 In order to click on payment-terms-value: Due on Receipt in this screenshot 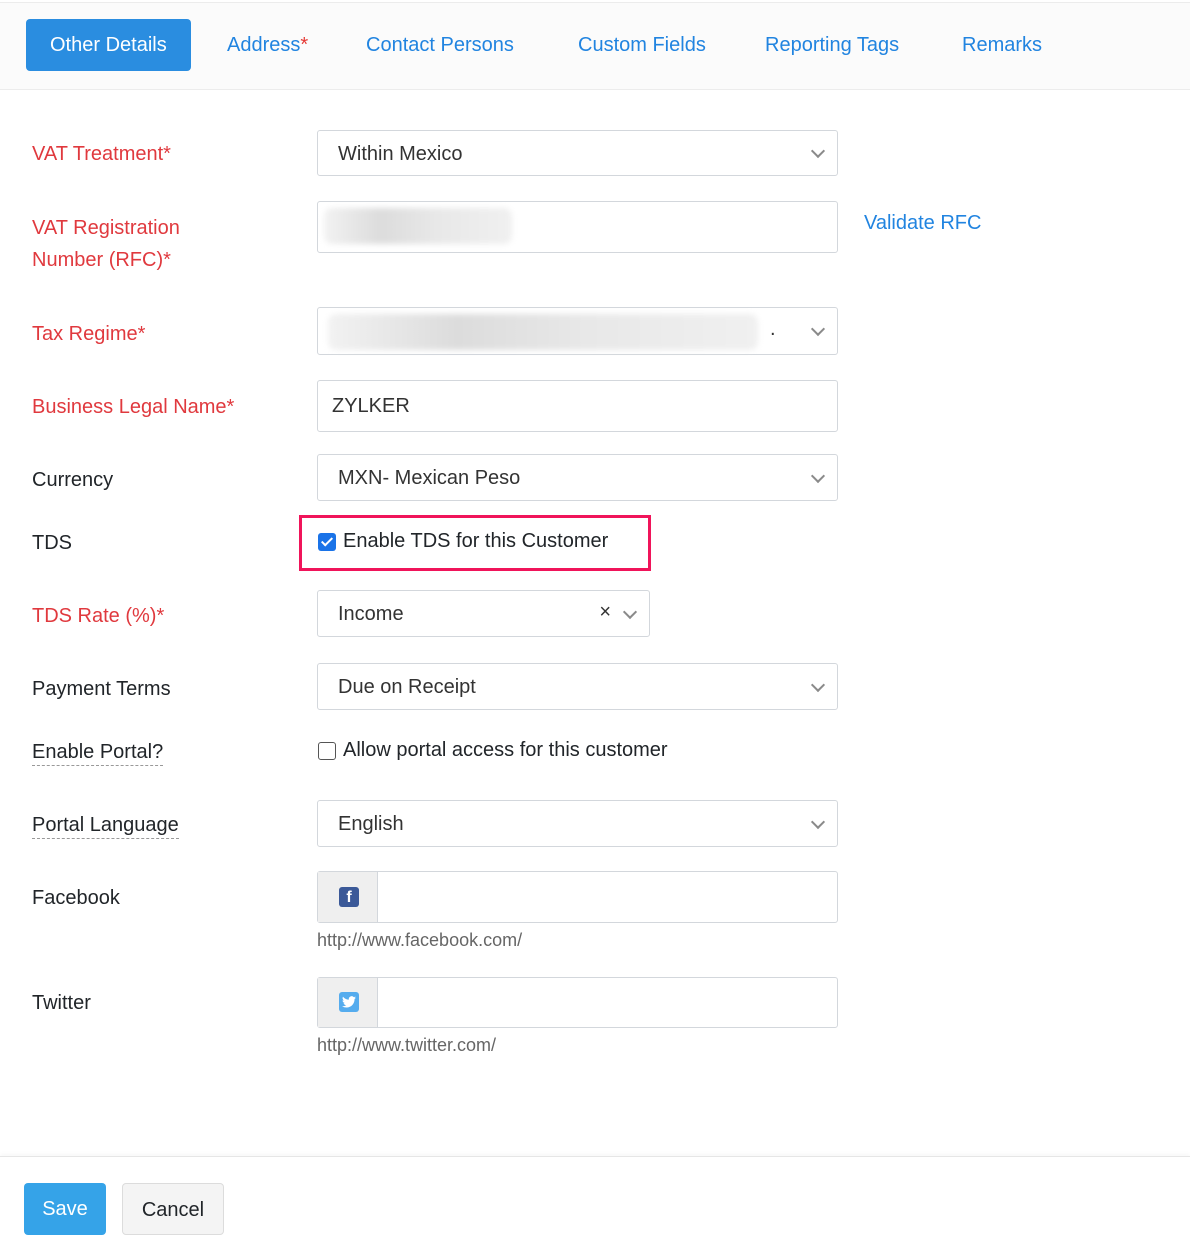, I will do `click(407, 687)`.